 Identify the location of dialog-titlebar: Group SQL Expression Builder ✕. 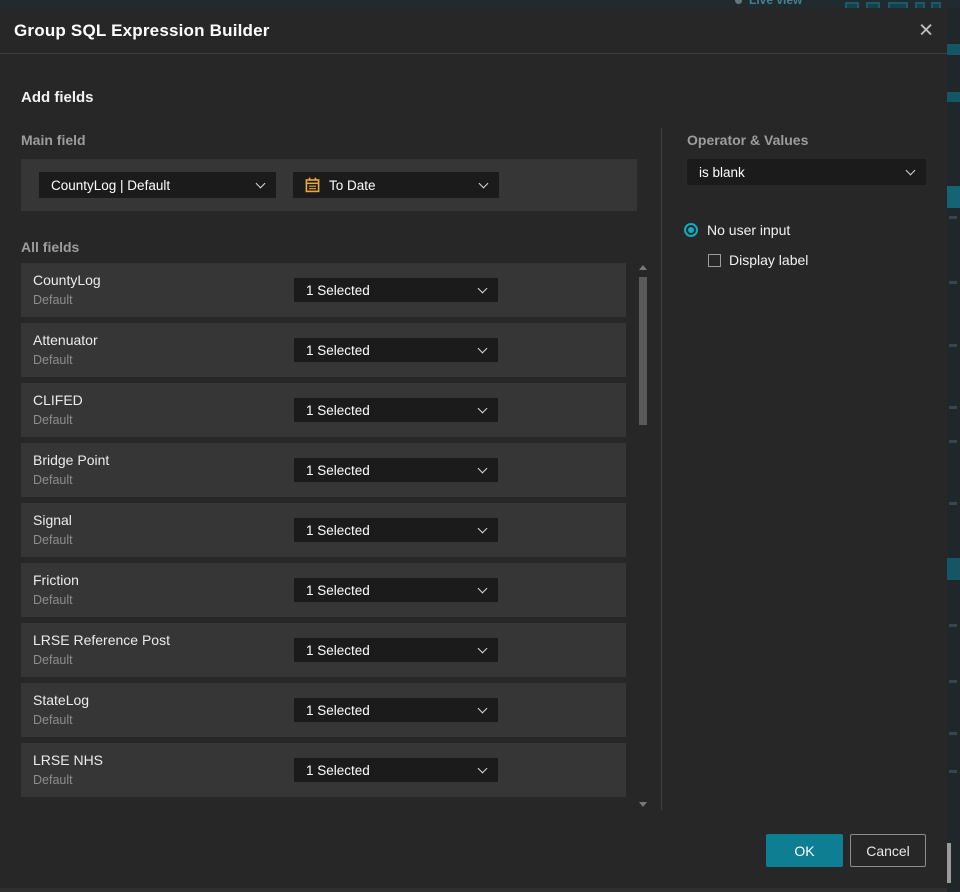
(473, 31).